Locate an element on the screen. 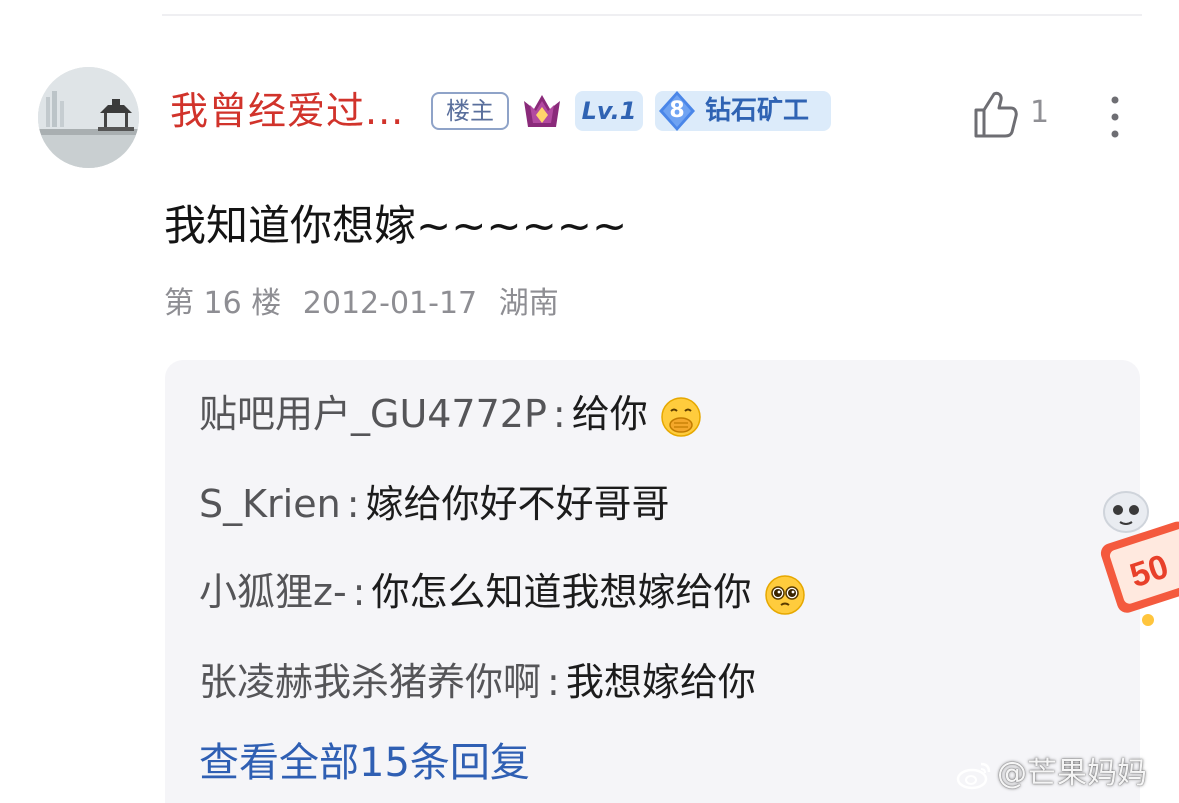  reply-text: 给你 is located at coordinates (609, 414).